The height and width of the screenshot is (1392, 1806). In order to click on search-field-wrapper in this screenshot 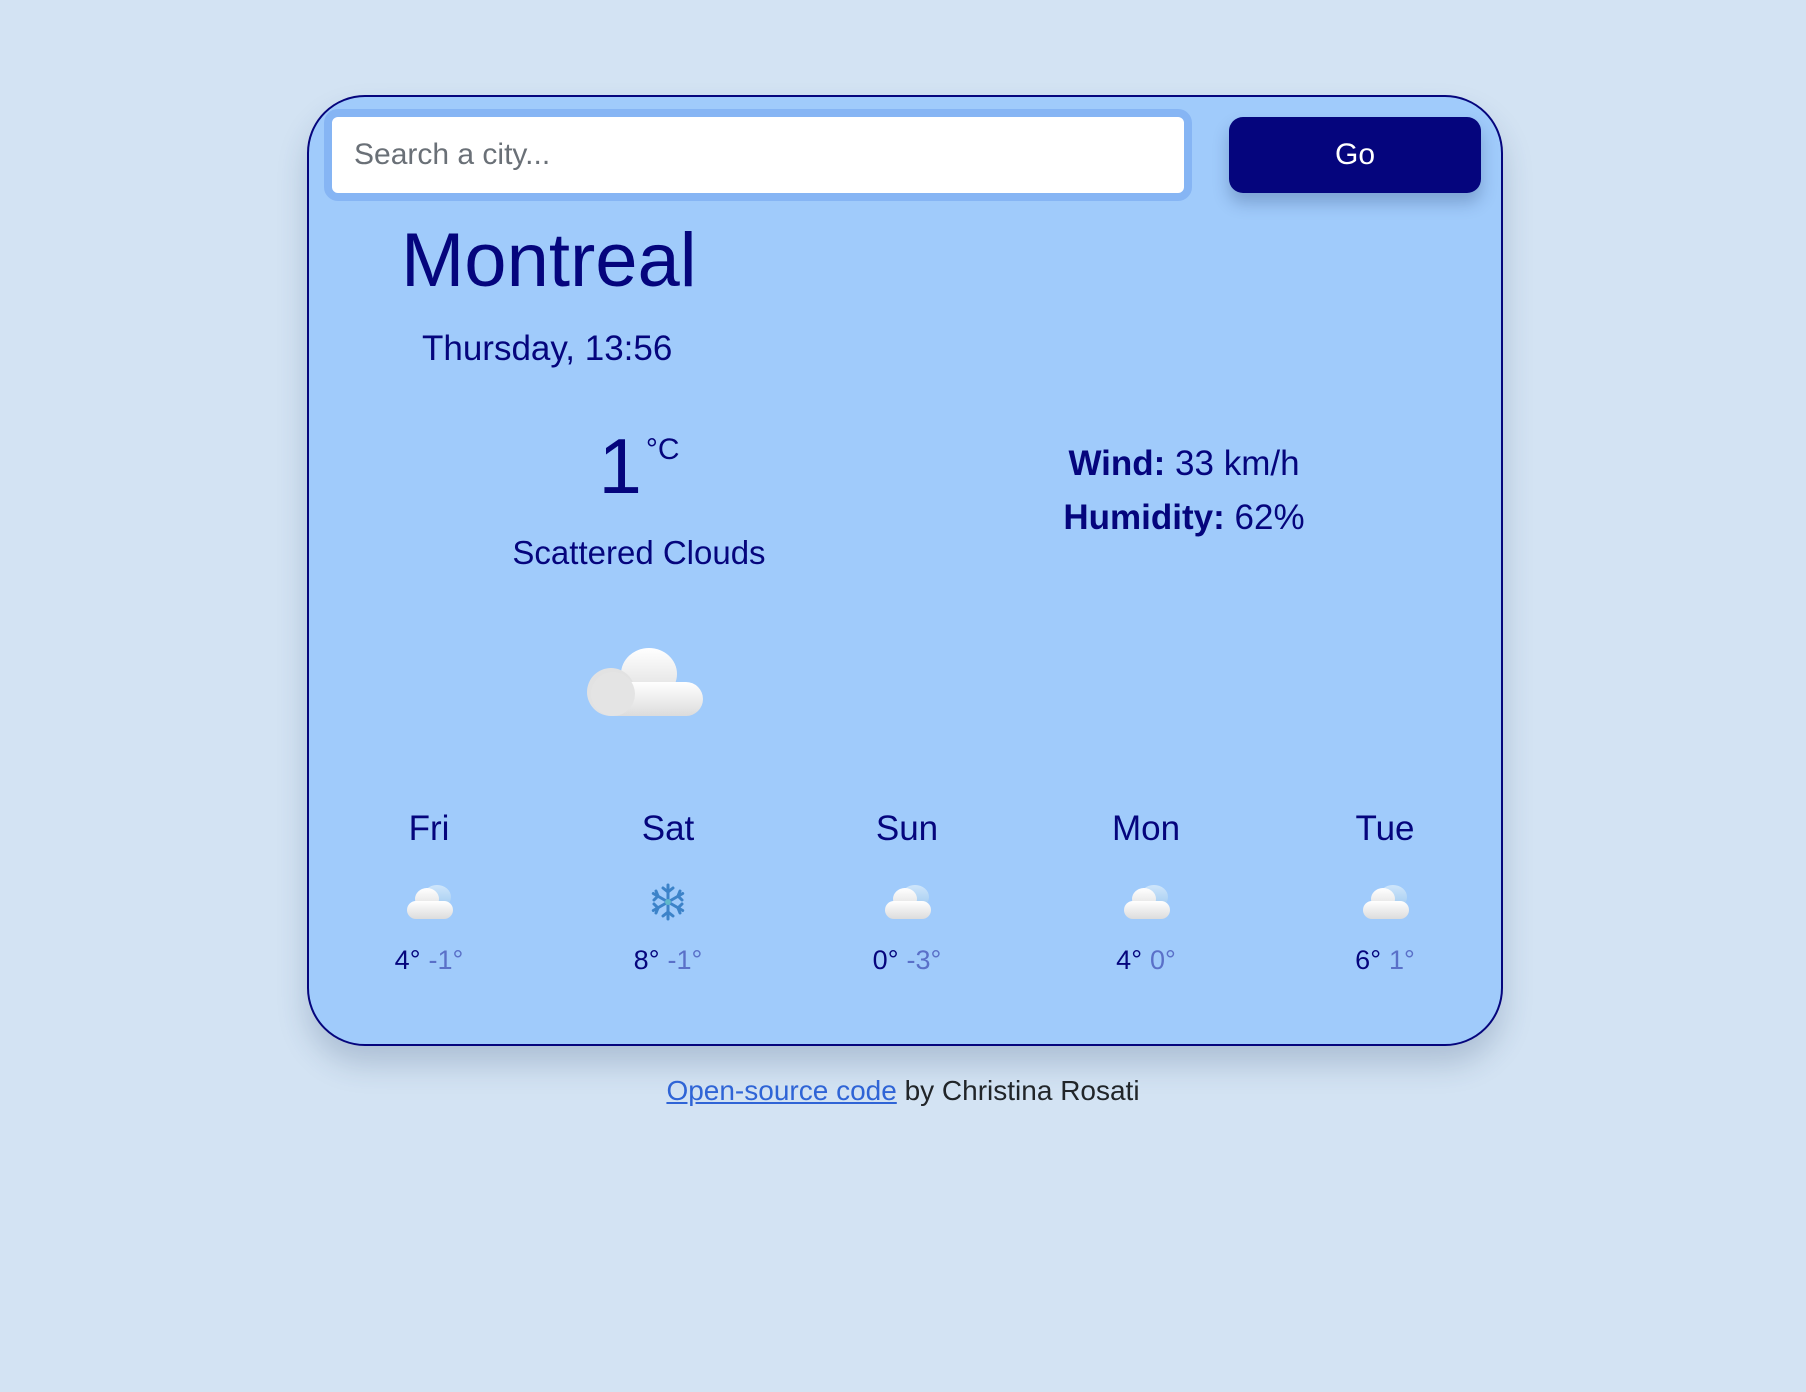, I will do `click(758, 155)`.